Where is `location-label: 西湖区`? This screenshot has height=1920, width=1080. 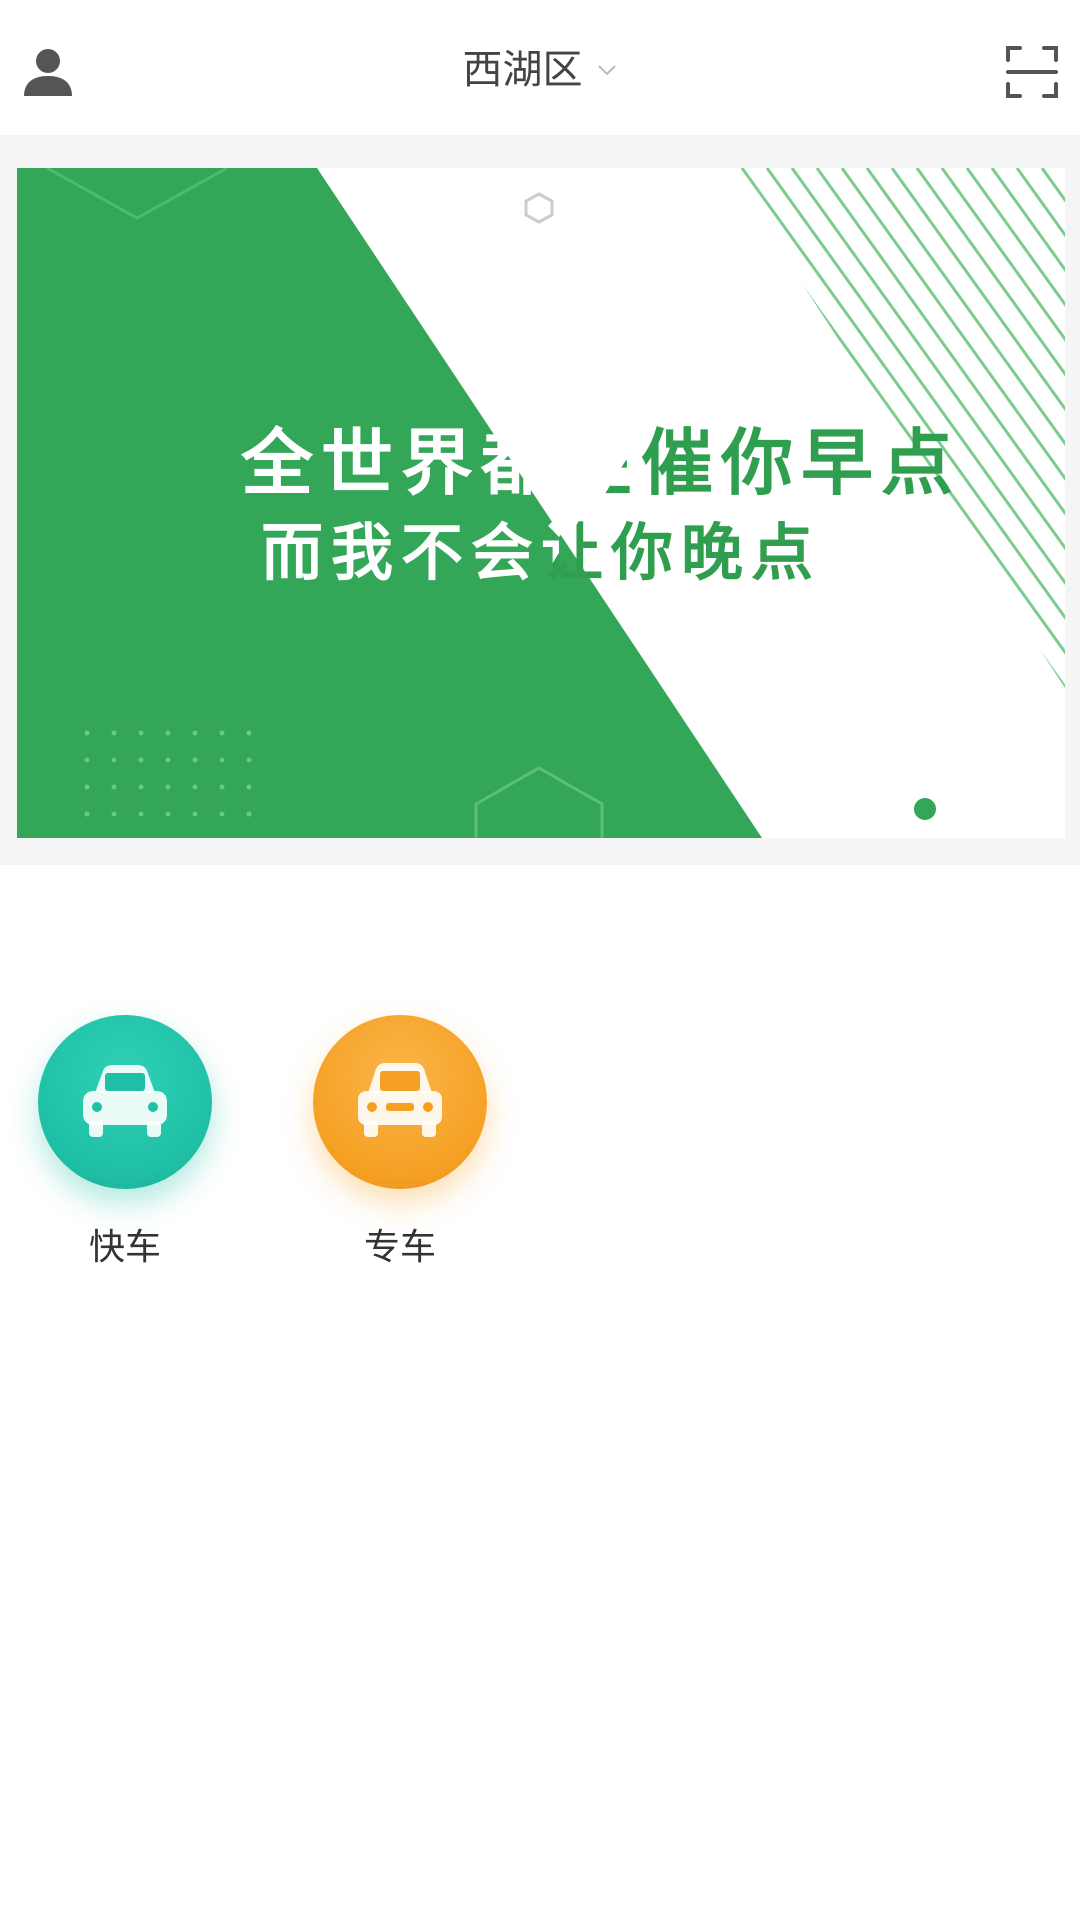 location-label: 西湖区 is located at coordinates (522, 70).